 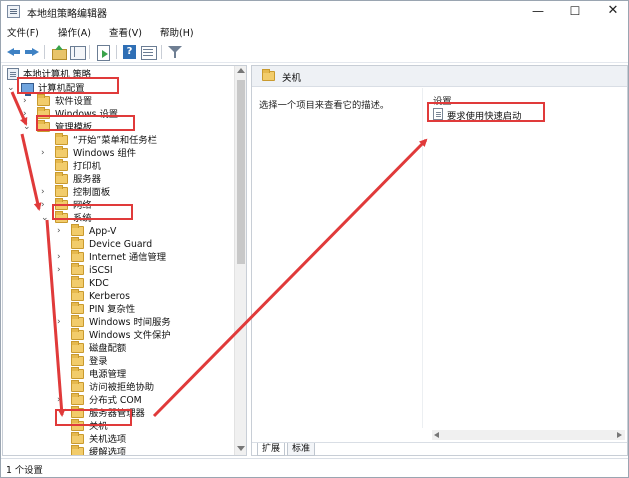 I want to click on export-list-icon, so click(x=103, y=52).